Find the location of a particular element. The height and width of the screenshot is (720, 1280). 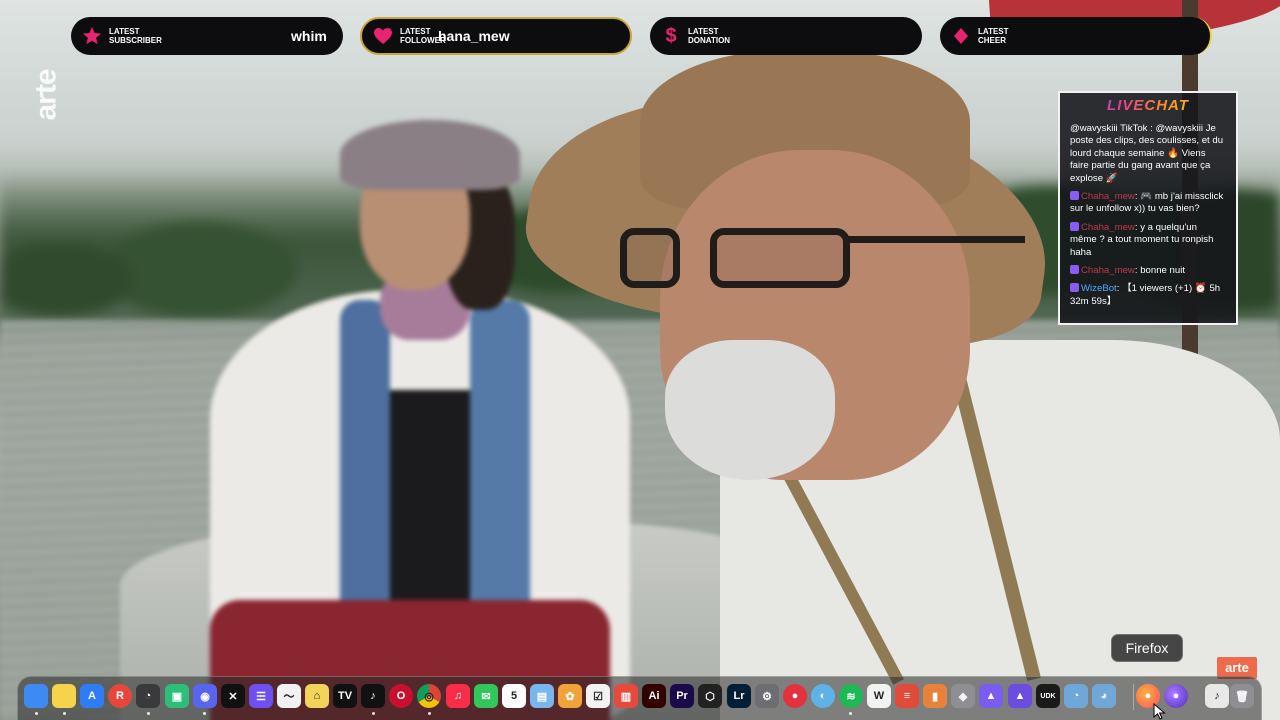

record-icon: ● is located at coordinates (795, 696).